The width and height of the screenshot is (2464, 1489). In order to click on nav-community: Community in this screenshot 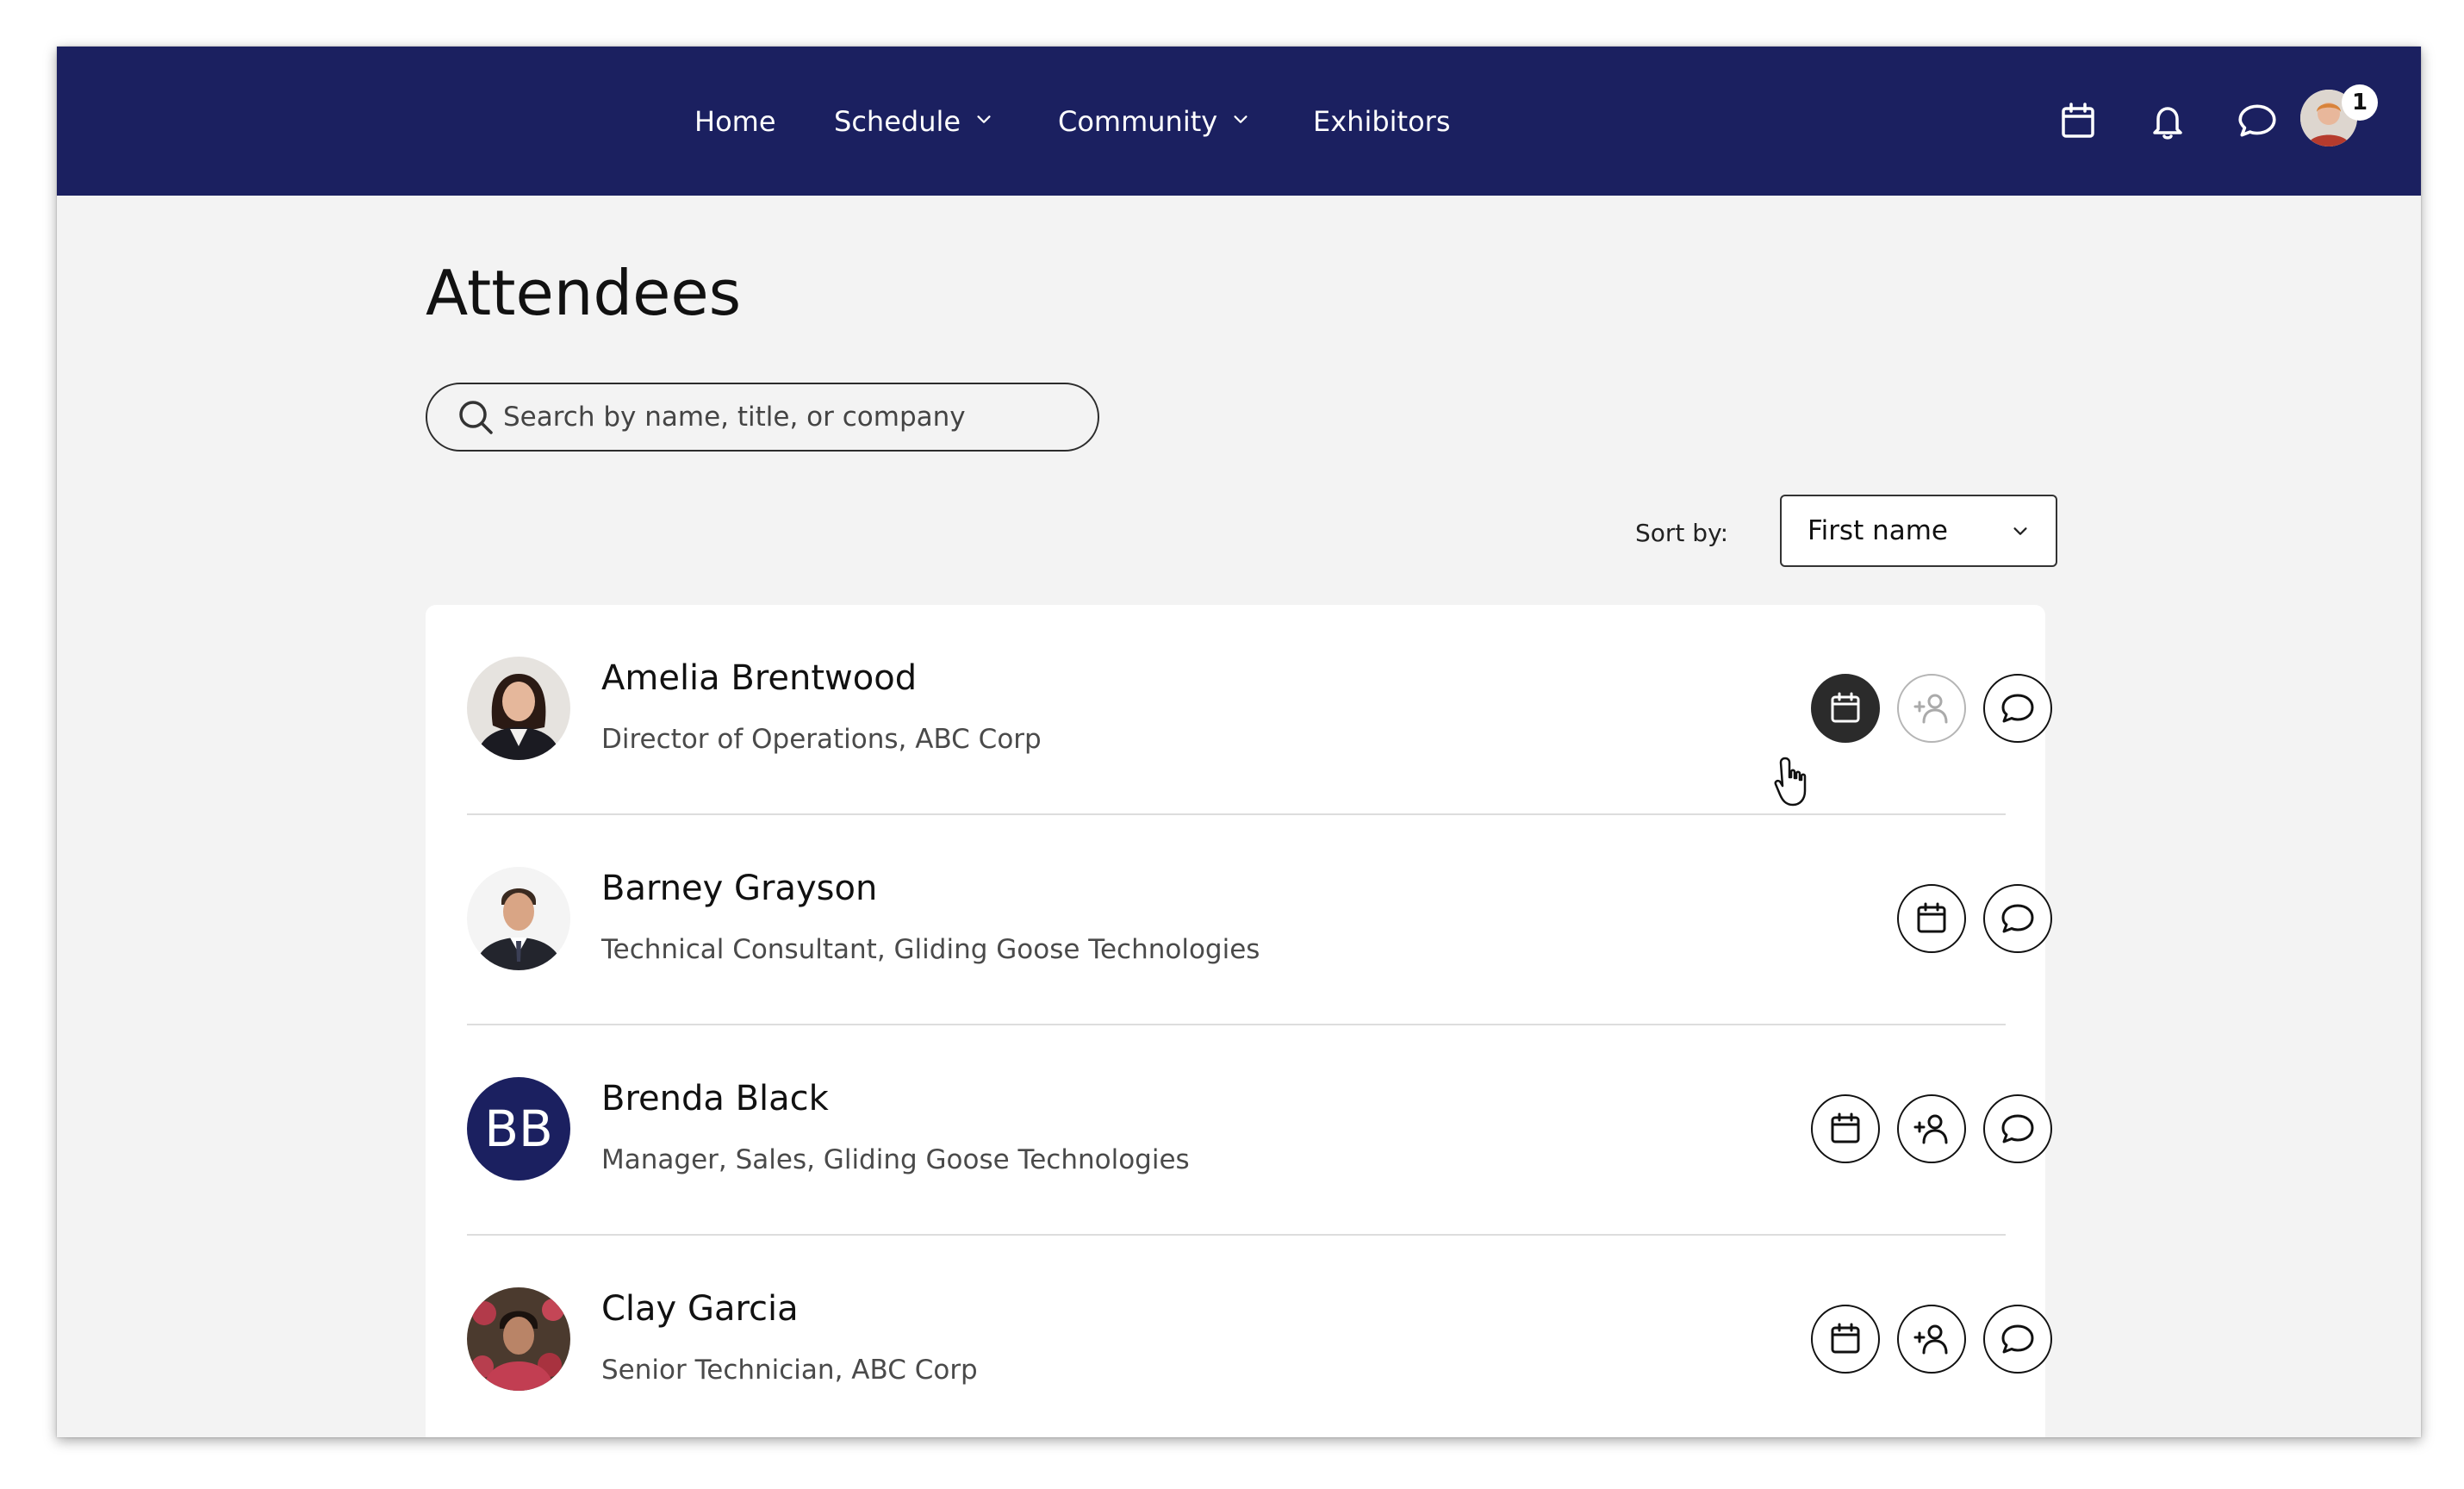, I will do `click(1154, 121)`.